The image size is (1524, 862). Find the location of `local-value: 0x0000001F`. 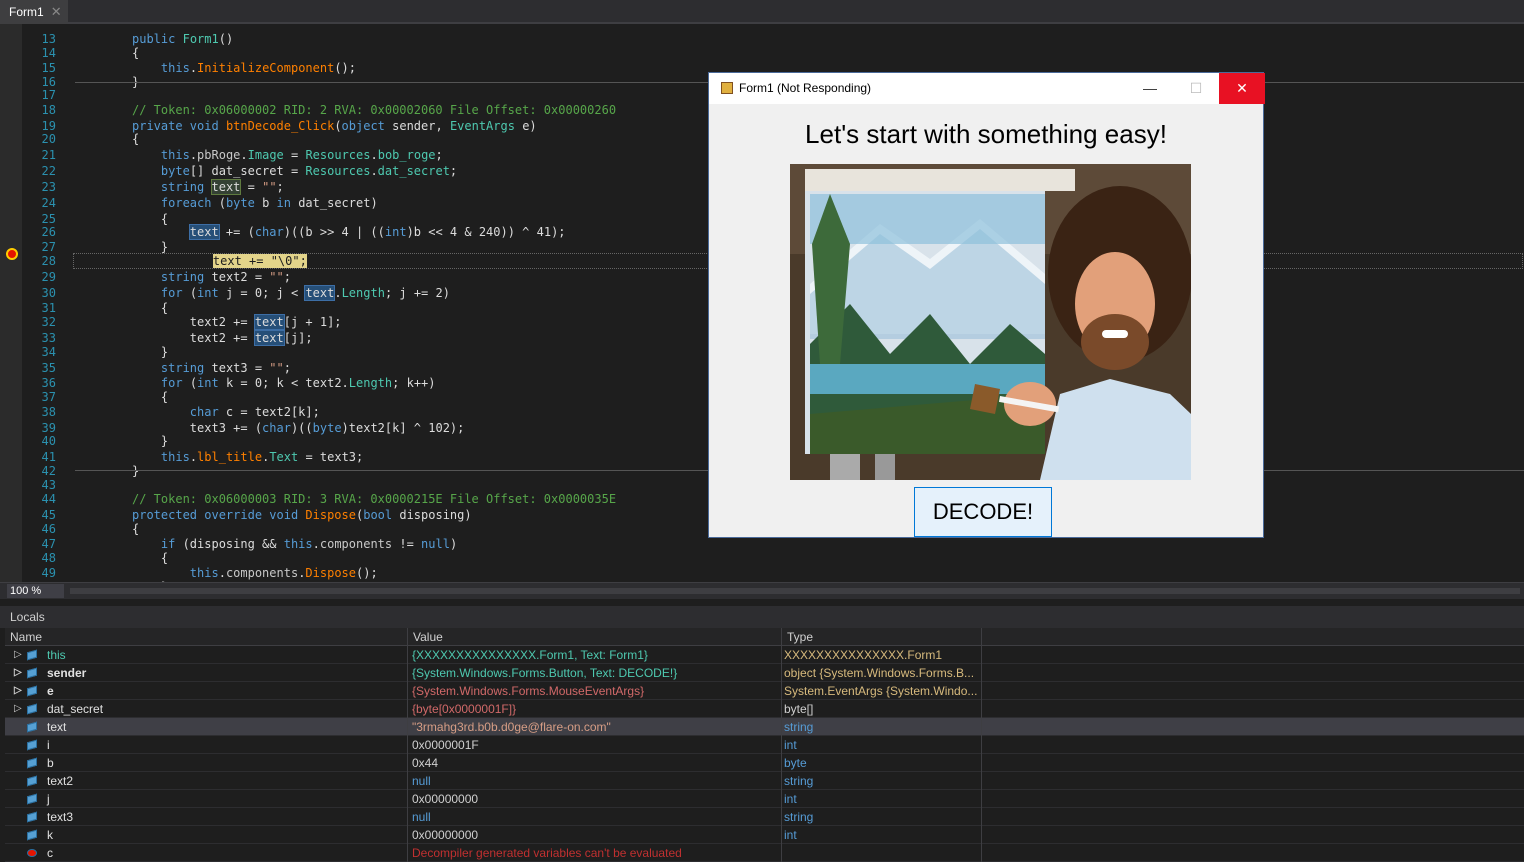

local-value: 0x0000001F is located at coordinates (595, 745).